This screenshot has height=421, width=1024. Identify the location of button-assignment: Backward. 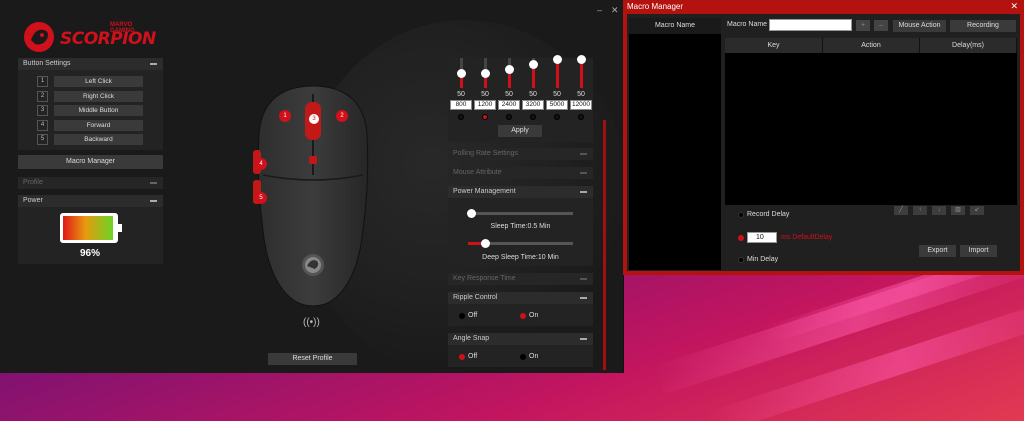
(98, 139).